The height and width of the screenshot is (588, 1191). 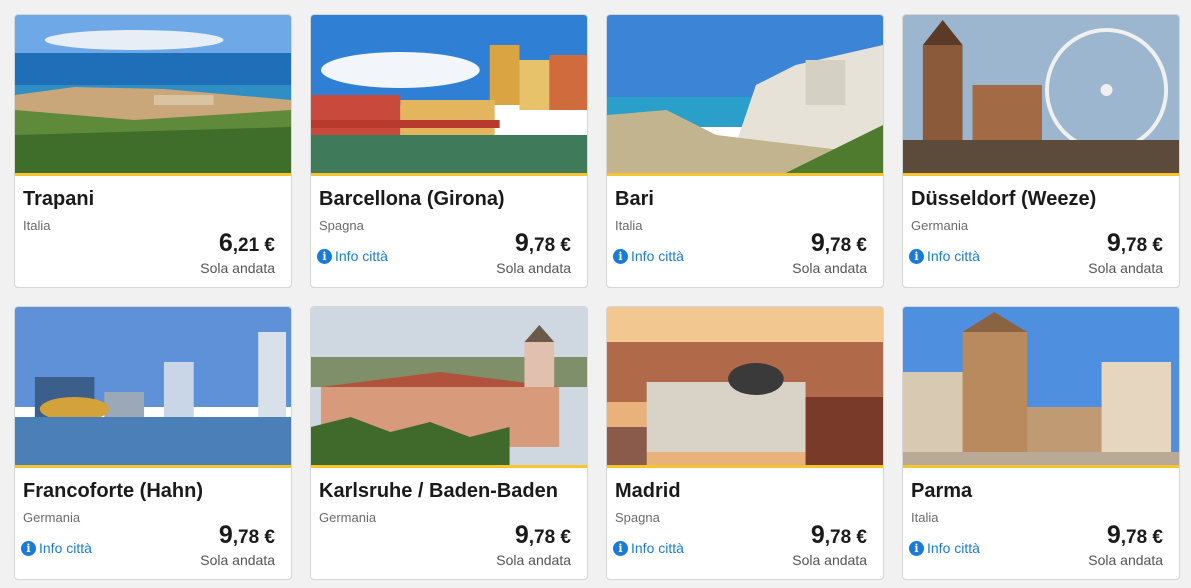 What do you see at coordinates (648, 491) in the screenshot?
I see `city-name: Madrid` at bounding box center [648, 491].